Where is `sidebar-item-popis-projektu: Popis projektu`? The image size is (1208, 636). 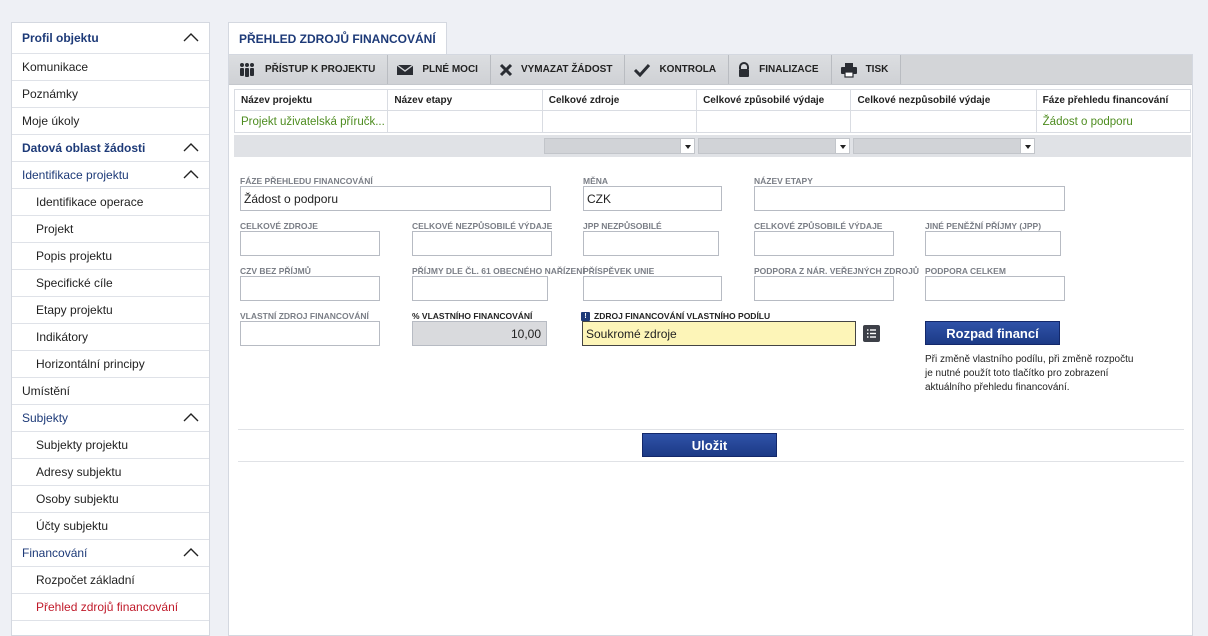
sidebar-item-popis-projektu: Popis projektu is located at coordinates (110, 256).